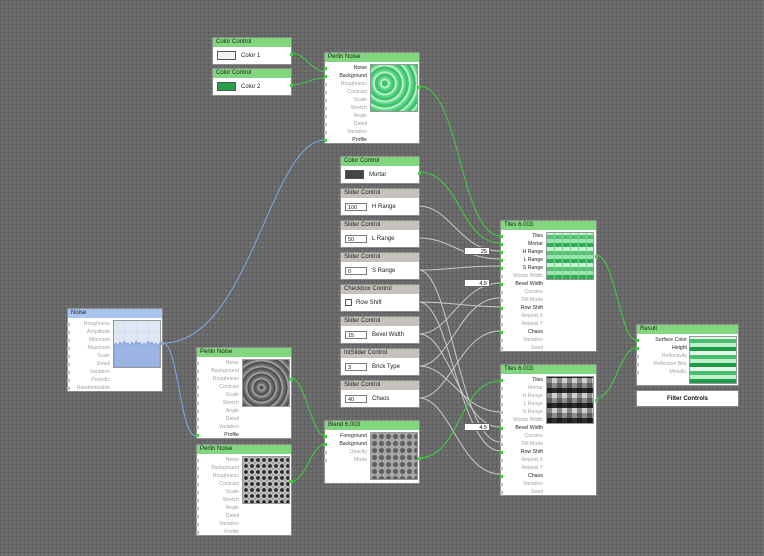  I want to click on intslider-control-brick-type: IntSlider Control 3 Brick Type, so click(380, 362).